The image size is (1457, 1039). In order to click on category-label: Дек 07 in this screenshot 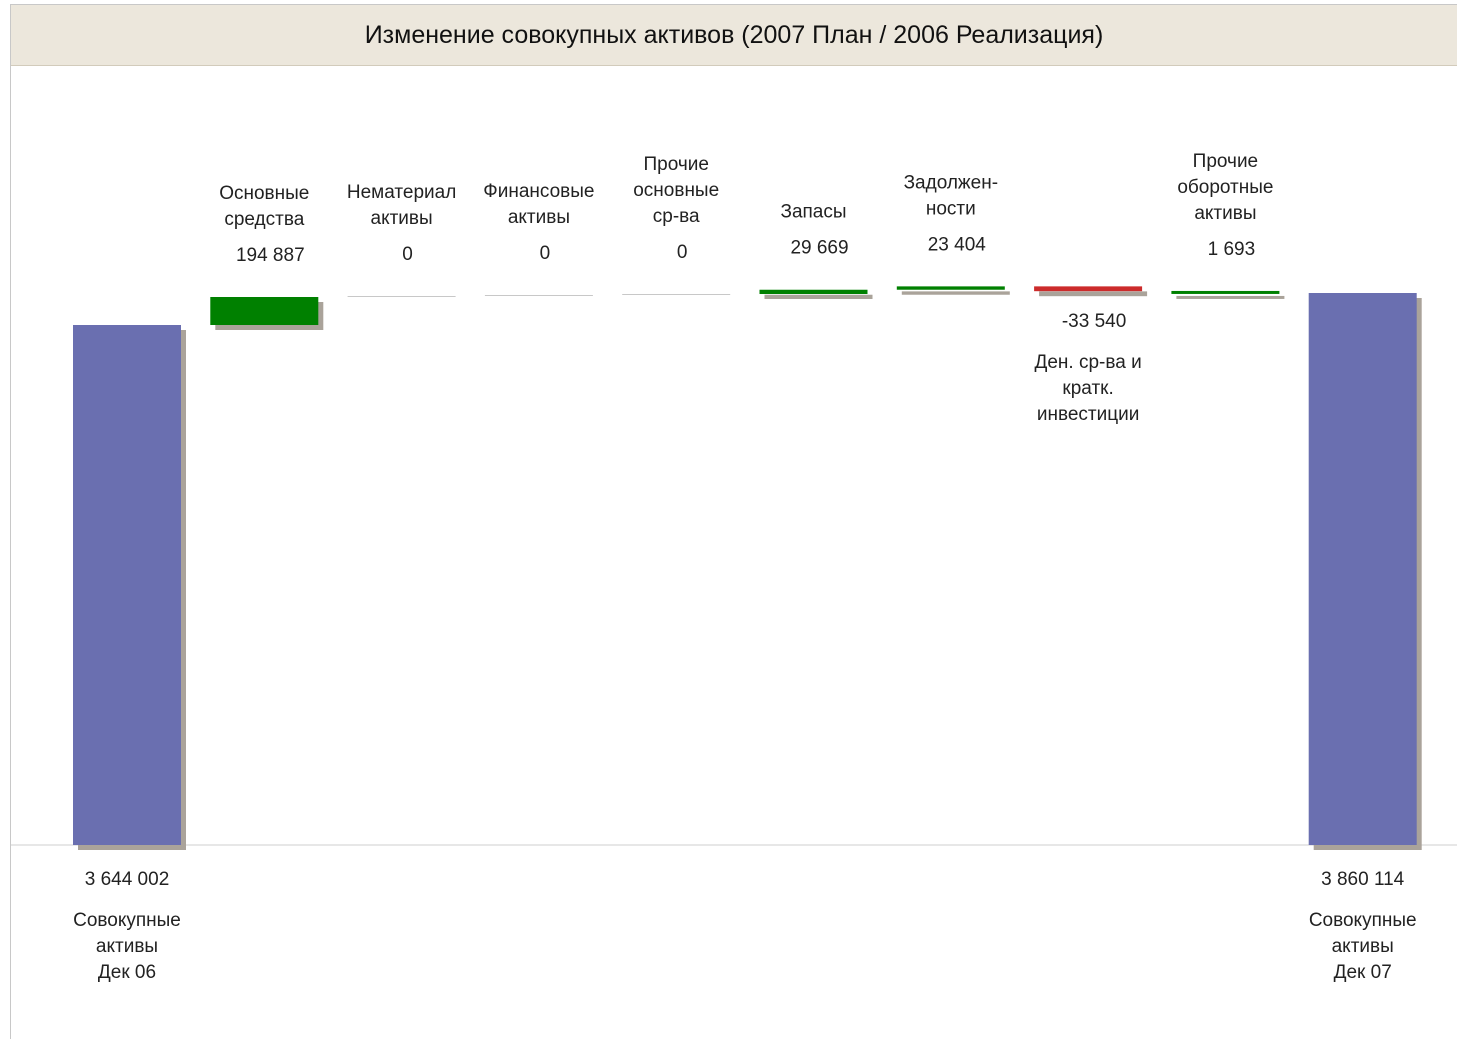, I will do `click(1363, 972)`.